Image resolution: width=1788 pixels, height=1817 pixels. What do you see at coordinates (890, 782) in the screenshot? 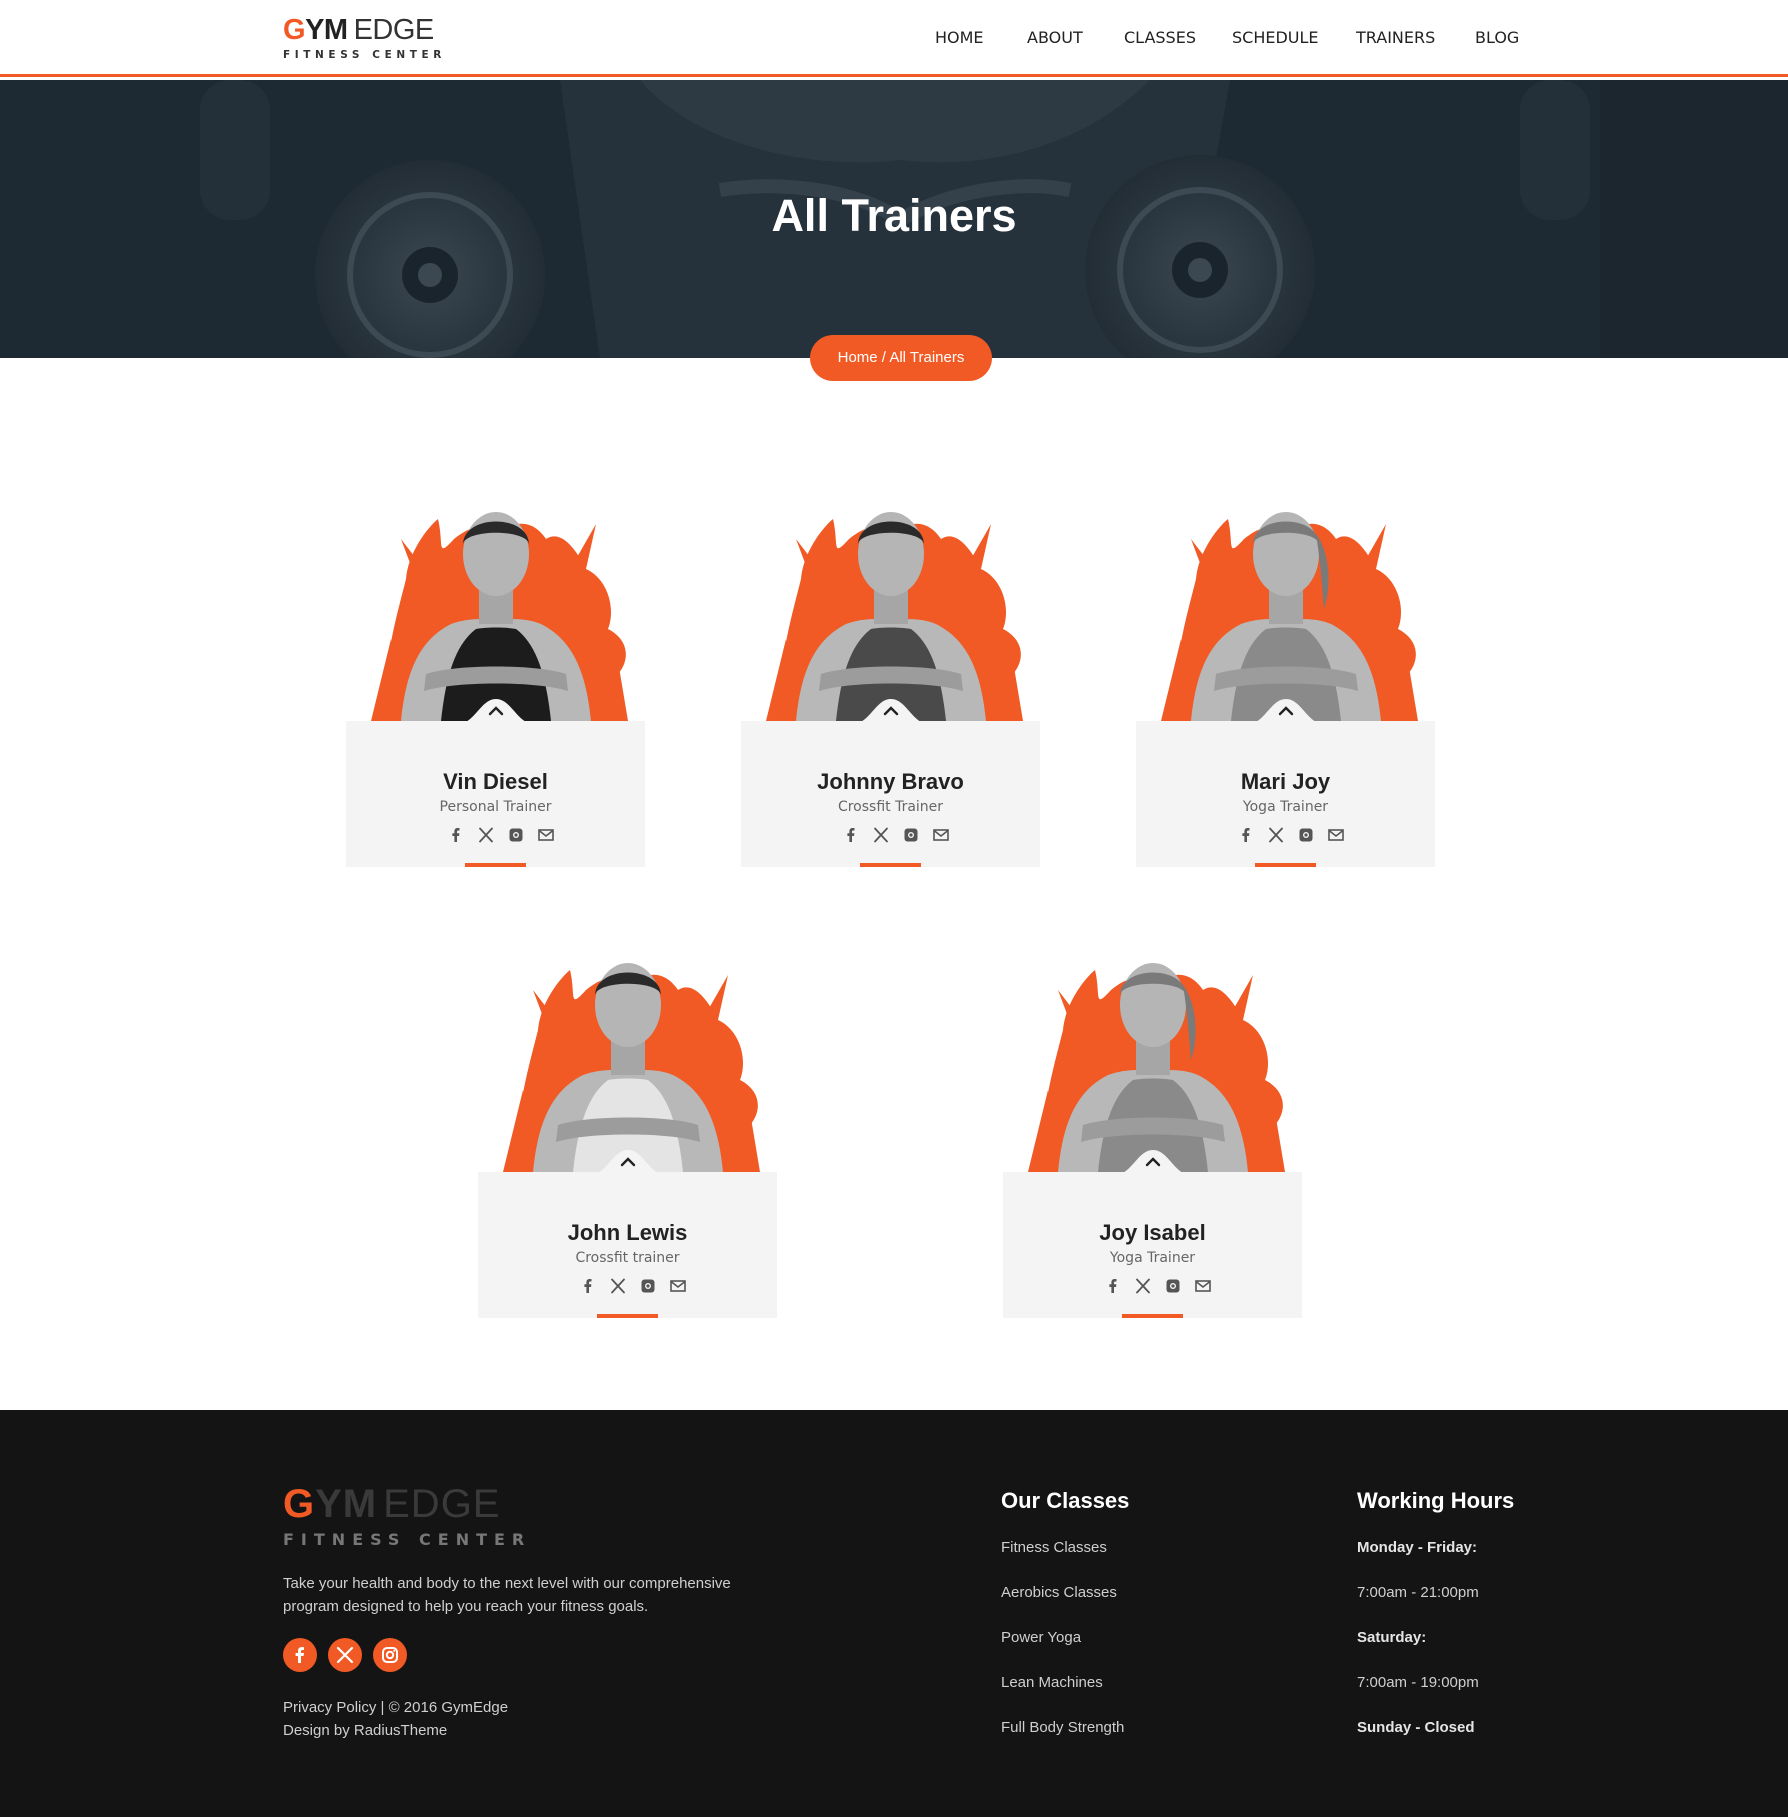
I see `trainer-name: Johnny Bravo` at bounding box center [890, 782].